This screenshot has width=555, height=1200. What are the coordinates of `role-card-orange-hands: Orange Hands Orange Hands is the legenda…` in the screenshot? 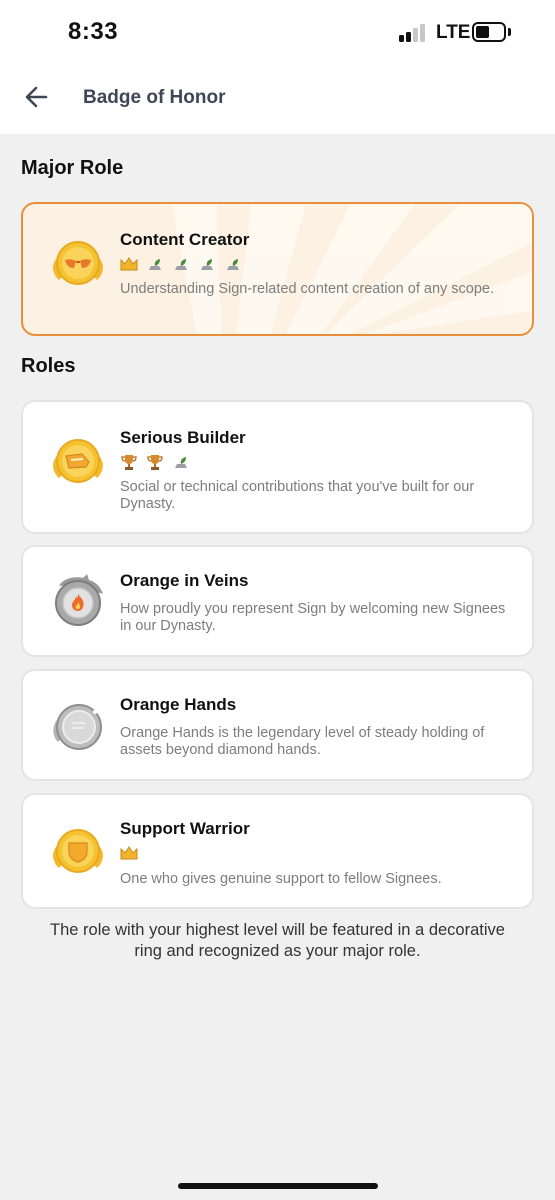 It's located at (277, 725).